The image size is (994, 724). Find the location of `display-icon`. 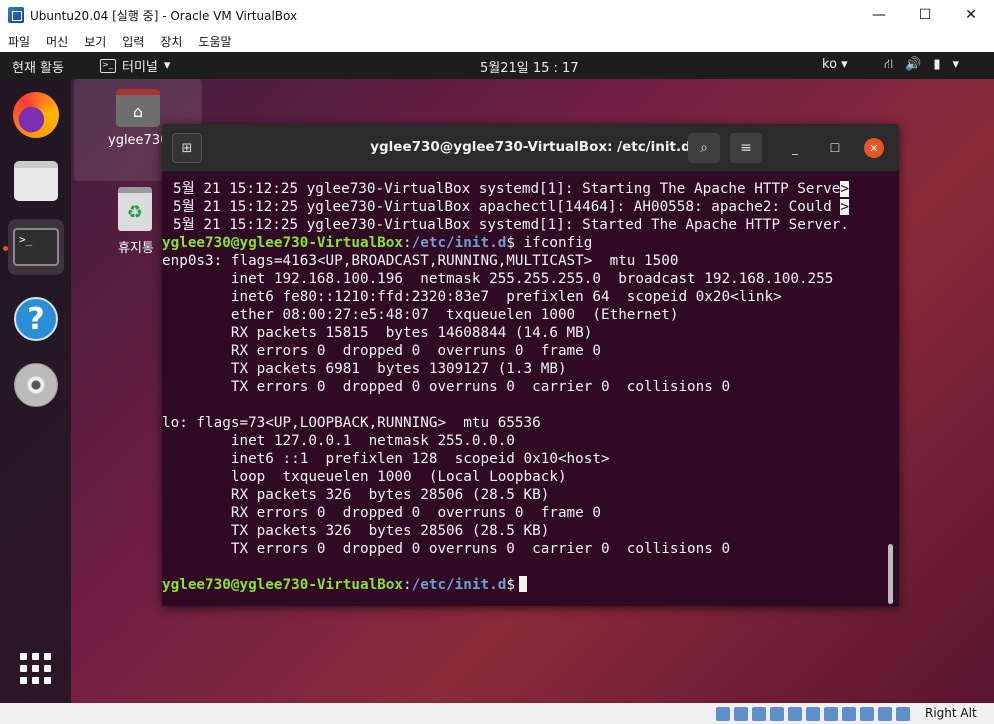

display-icon is located at coordinates (831, 714).